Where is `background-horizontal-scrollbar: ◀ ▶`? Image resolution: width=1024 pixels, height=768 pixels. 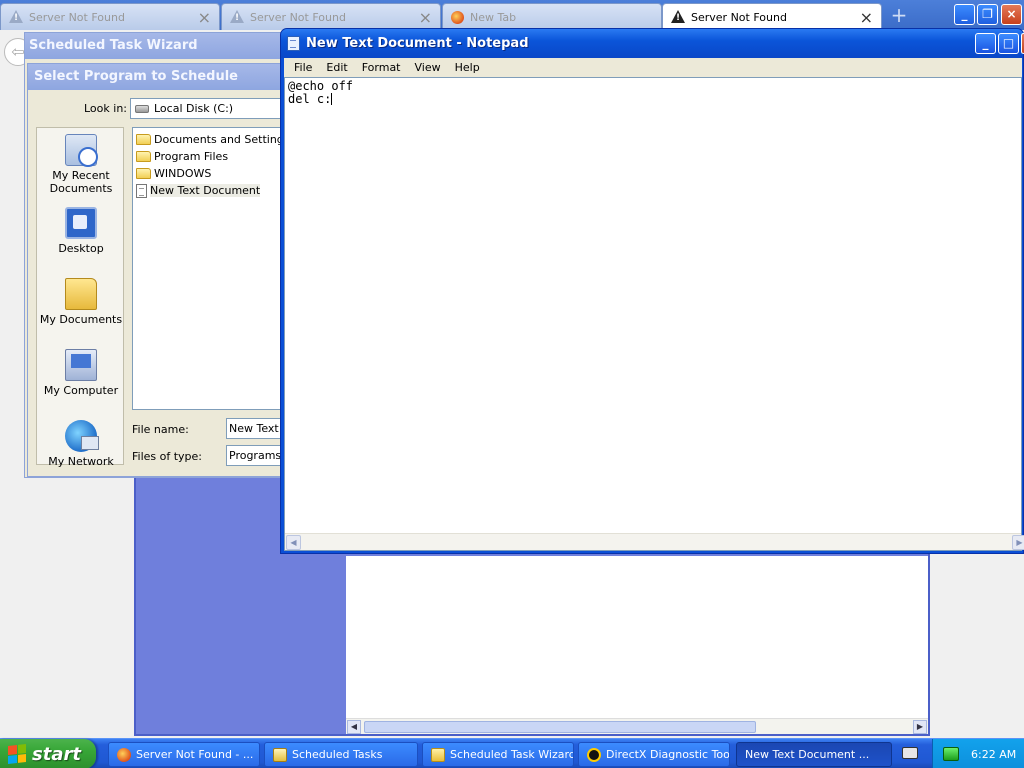 background-horizontal-scrollbar: ◀ ▶ is located at coordinates (637, 726).